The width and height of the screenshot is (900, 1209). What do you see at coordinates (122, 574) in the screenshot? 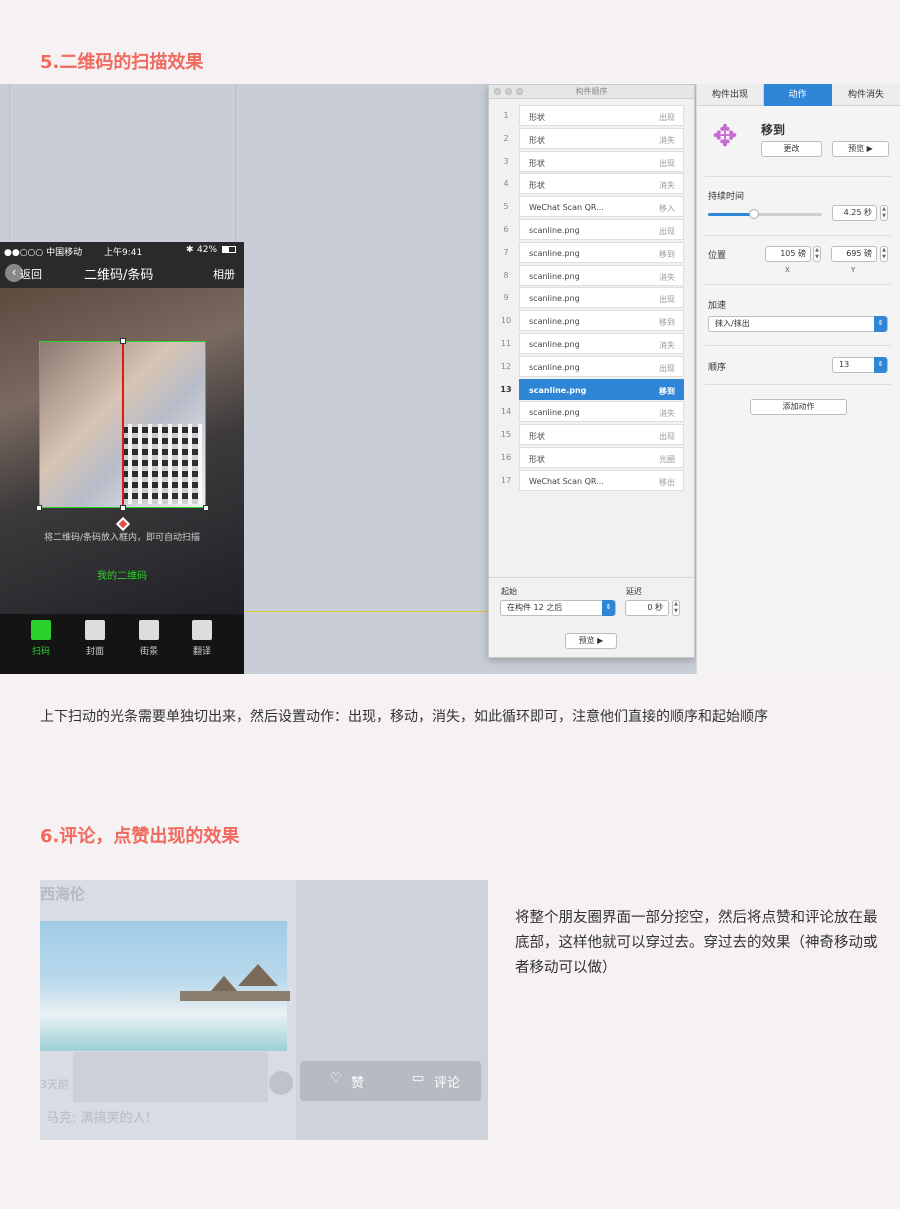
I see `my-qr-link: 我的二维码` at bounding box center [122, 574].